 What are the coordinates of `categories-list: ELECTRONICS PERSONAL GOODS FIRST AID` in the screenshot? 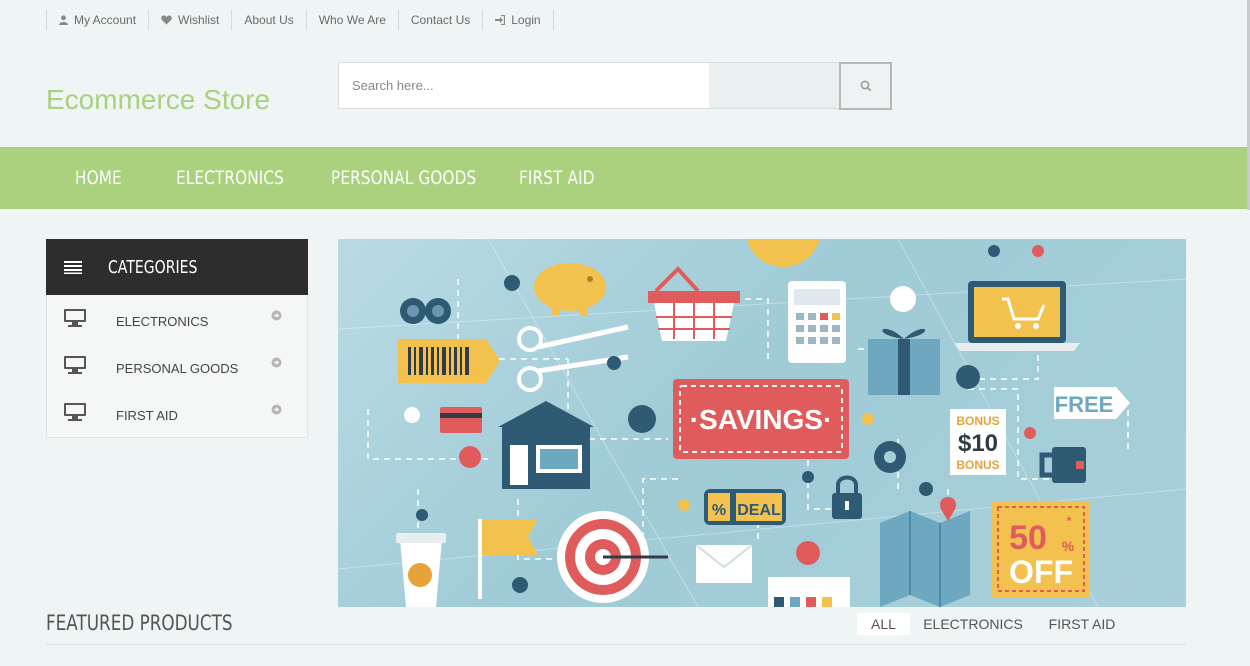 It's located at (177, 366).